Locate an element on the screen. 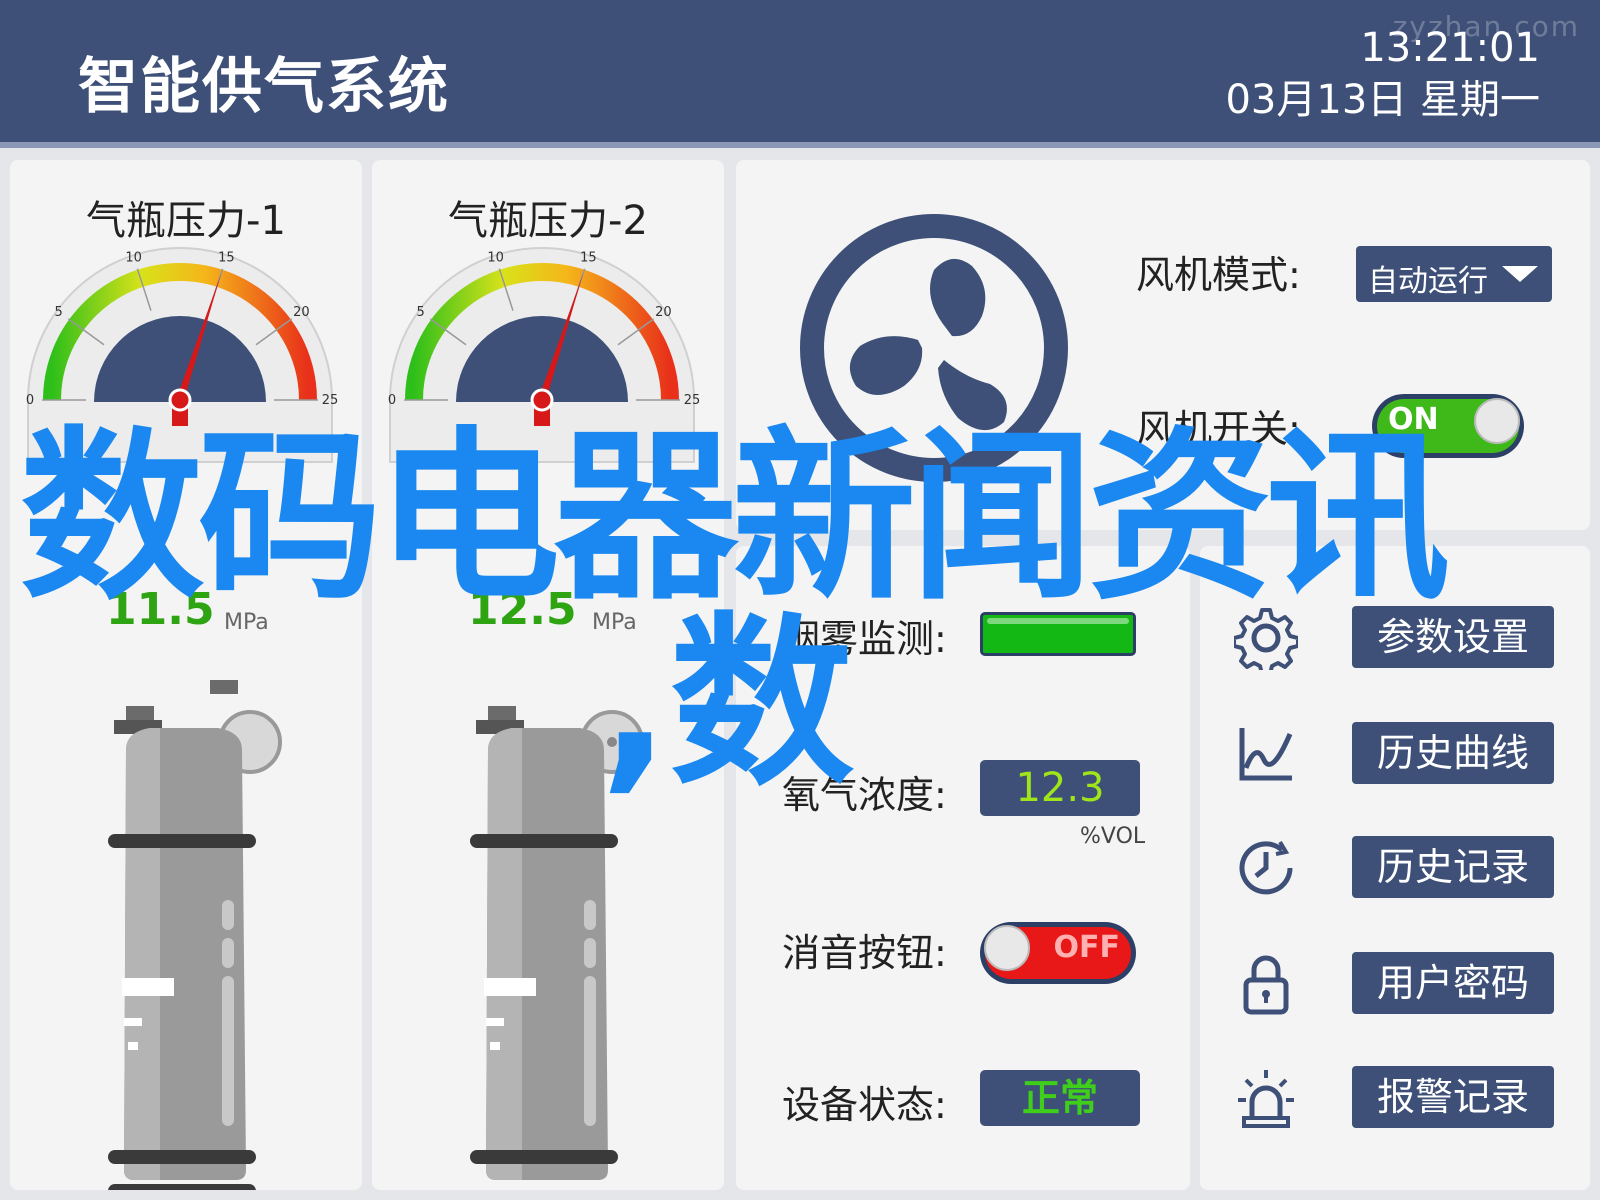 Image resolution: width=1600 pixels, height=1200 pixels. oxygen-value: 12.3 is located at coordinates (1060, 788).